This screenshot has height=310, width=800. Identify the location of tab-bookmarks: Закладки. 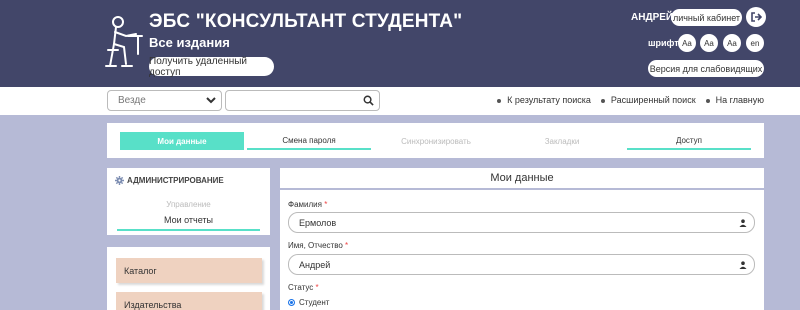
(562, 141).